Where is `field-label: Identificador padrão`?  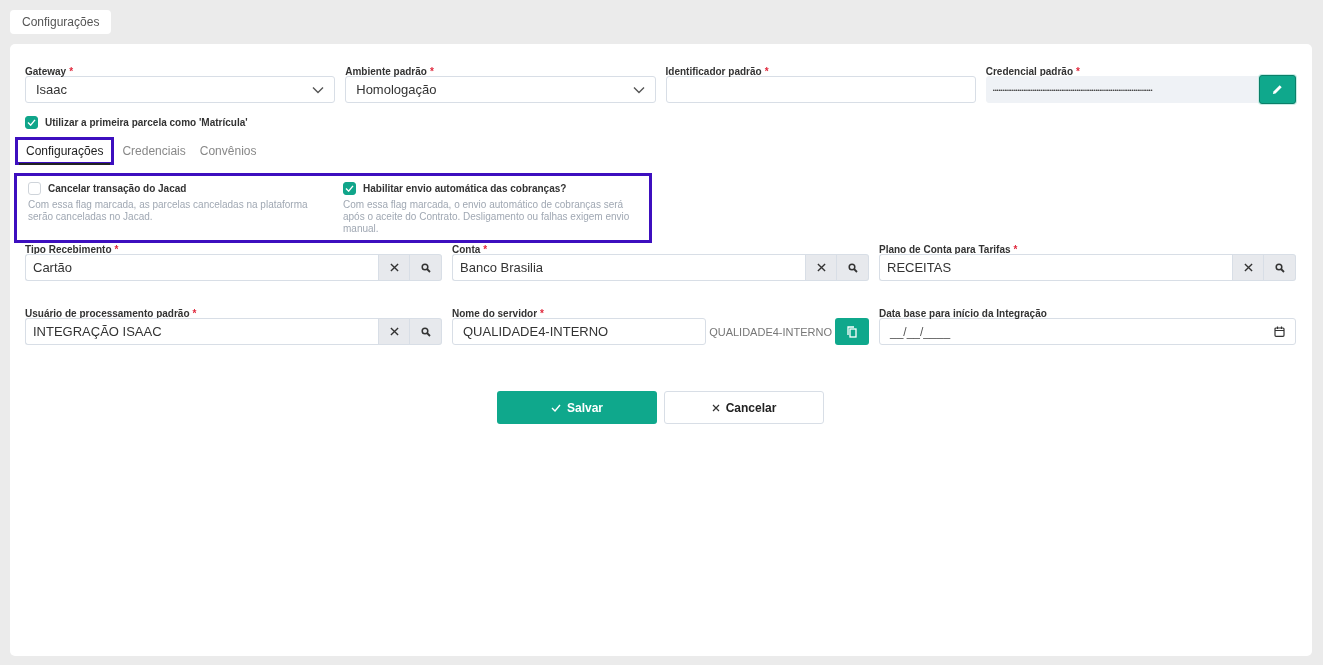 field-label: Identificador padrão is located at coordinates (713, 72).